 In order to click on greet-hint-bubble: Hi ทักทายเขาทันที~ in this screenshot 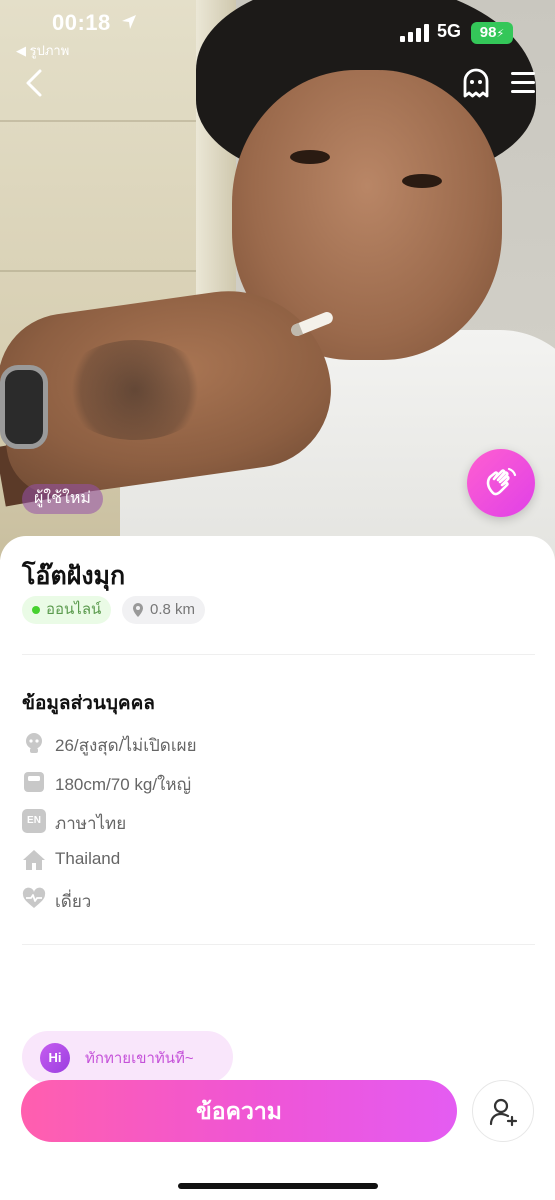, I will do `click(127, 1057)`.